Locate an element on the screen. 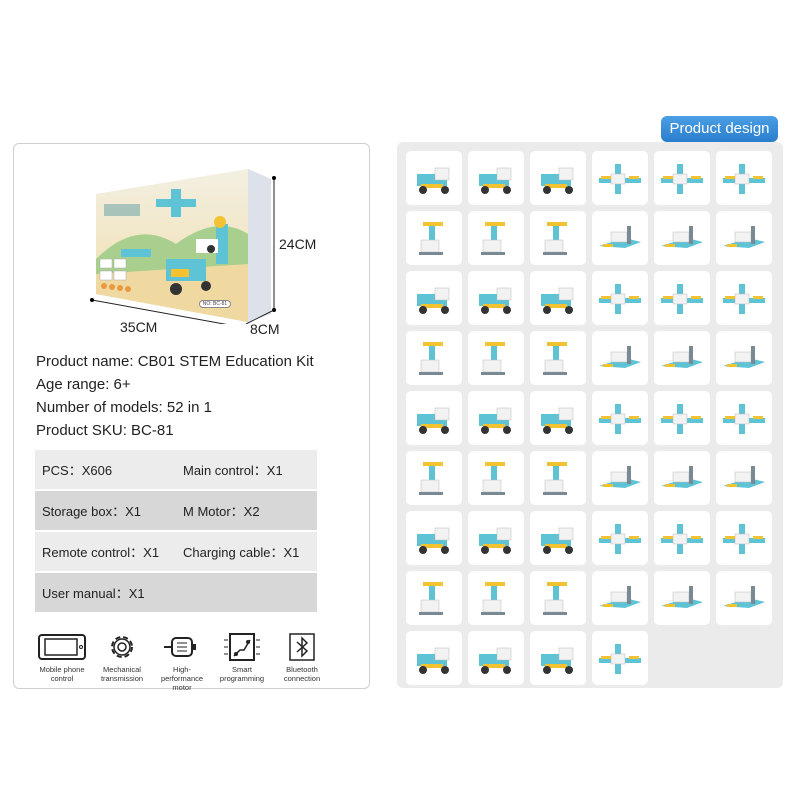  table-cell: PCS：X606 is located at coordinates (77, 470).